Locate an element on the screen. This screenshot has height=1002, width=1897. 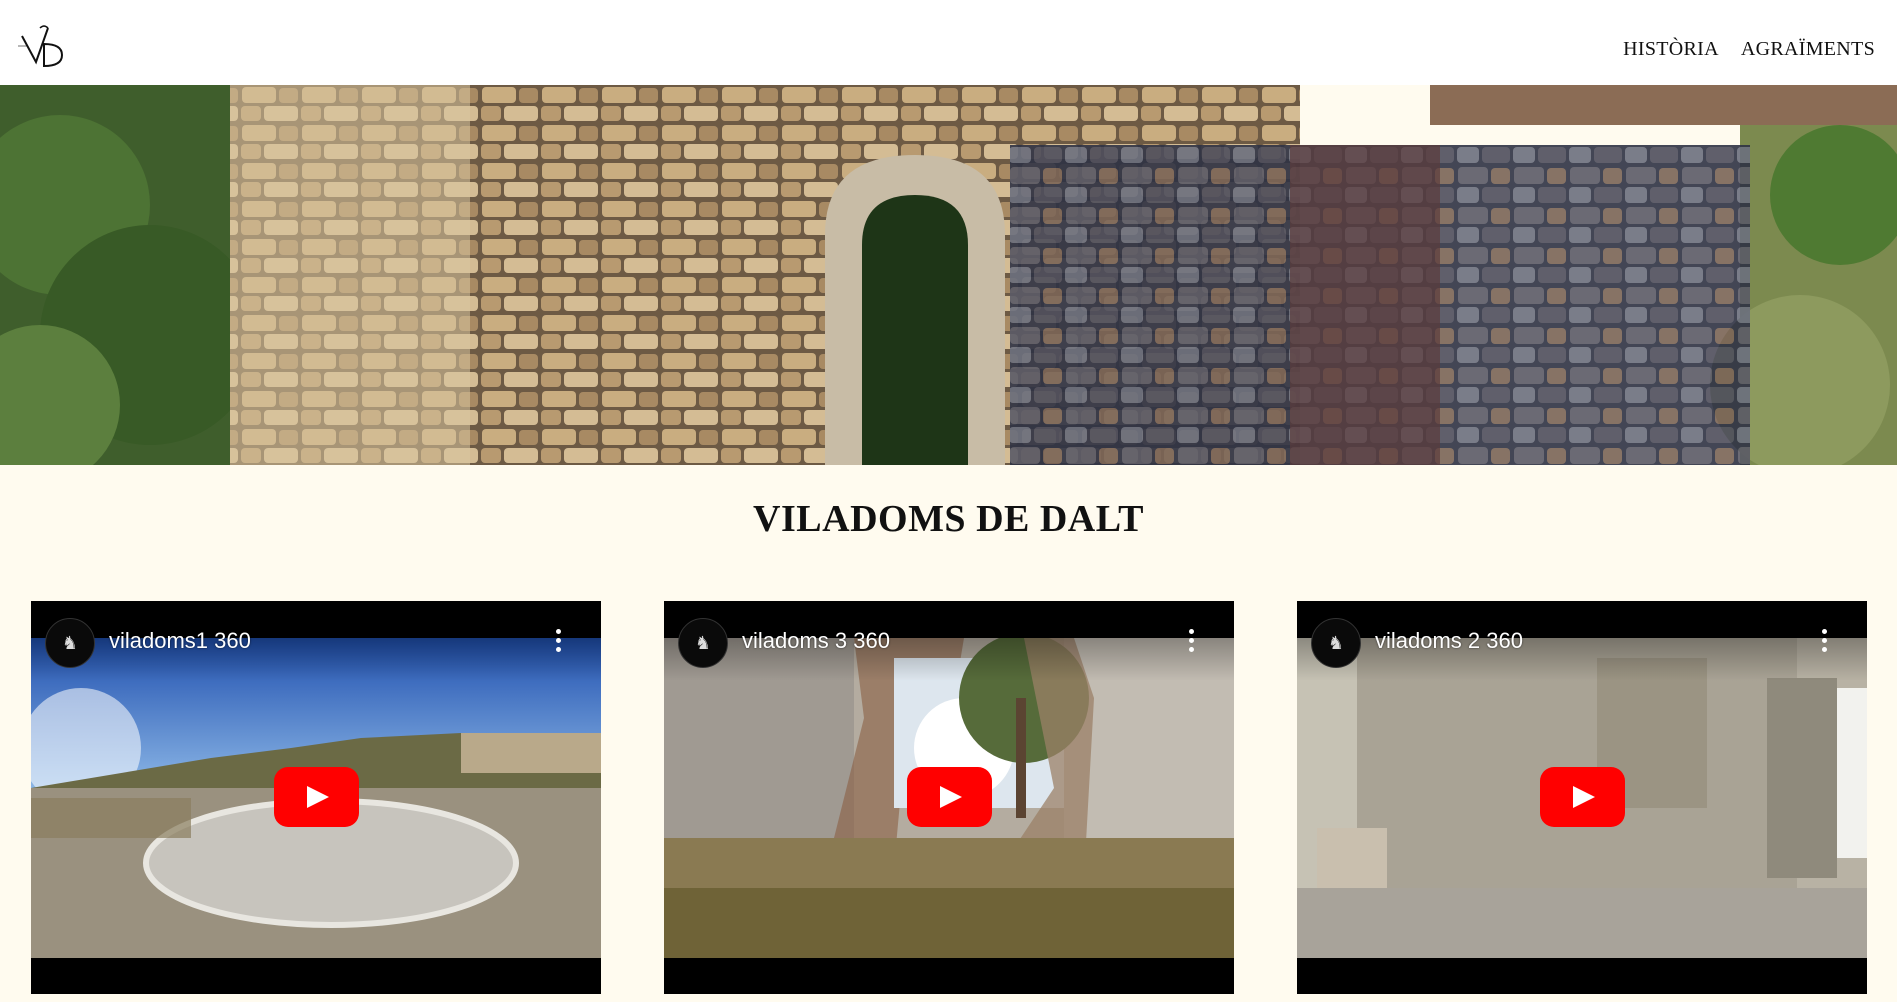
video-title: viladoms1 360 is located at coordinates (180, 641).